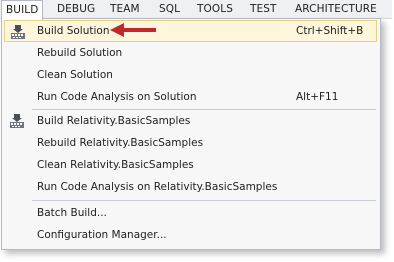  What do you see at coordinates (117, 97) in the screenshot?
I see `menu-item-label: Run Code Analysis on Solution` at bounding box center [117, 97].